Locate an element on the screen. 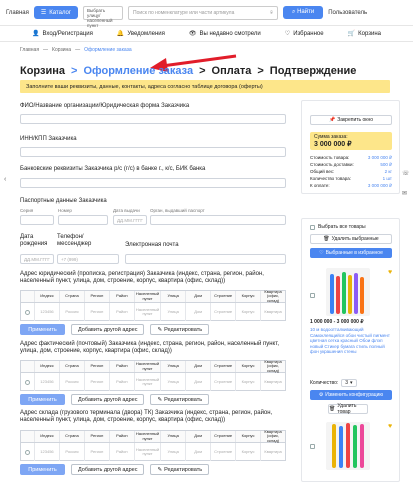  delete-product-button: 🗑 Удалить товар is located at coordinates (348, 409).